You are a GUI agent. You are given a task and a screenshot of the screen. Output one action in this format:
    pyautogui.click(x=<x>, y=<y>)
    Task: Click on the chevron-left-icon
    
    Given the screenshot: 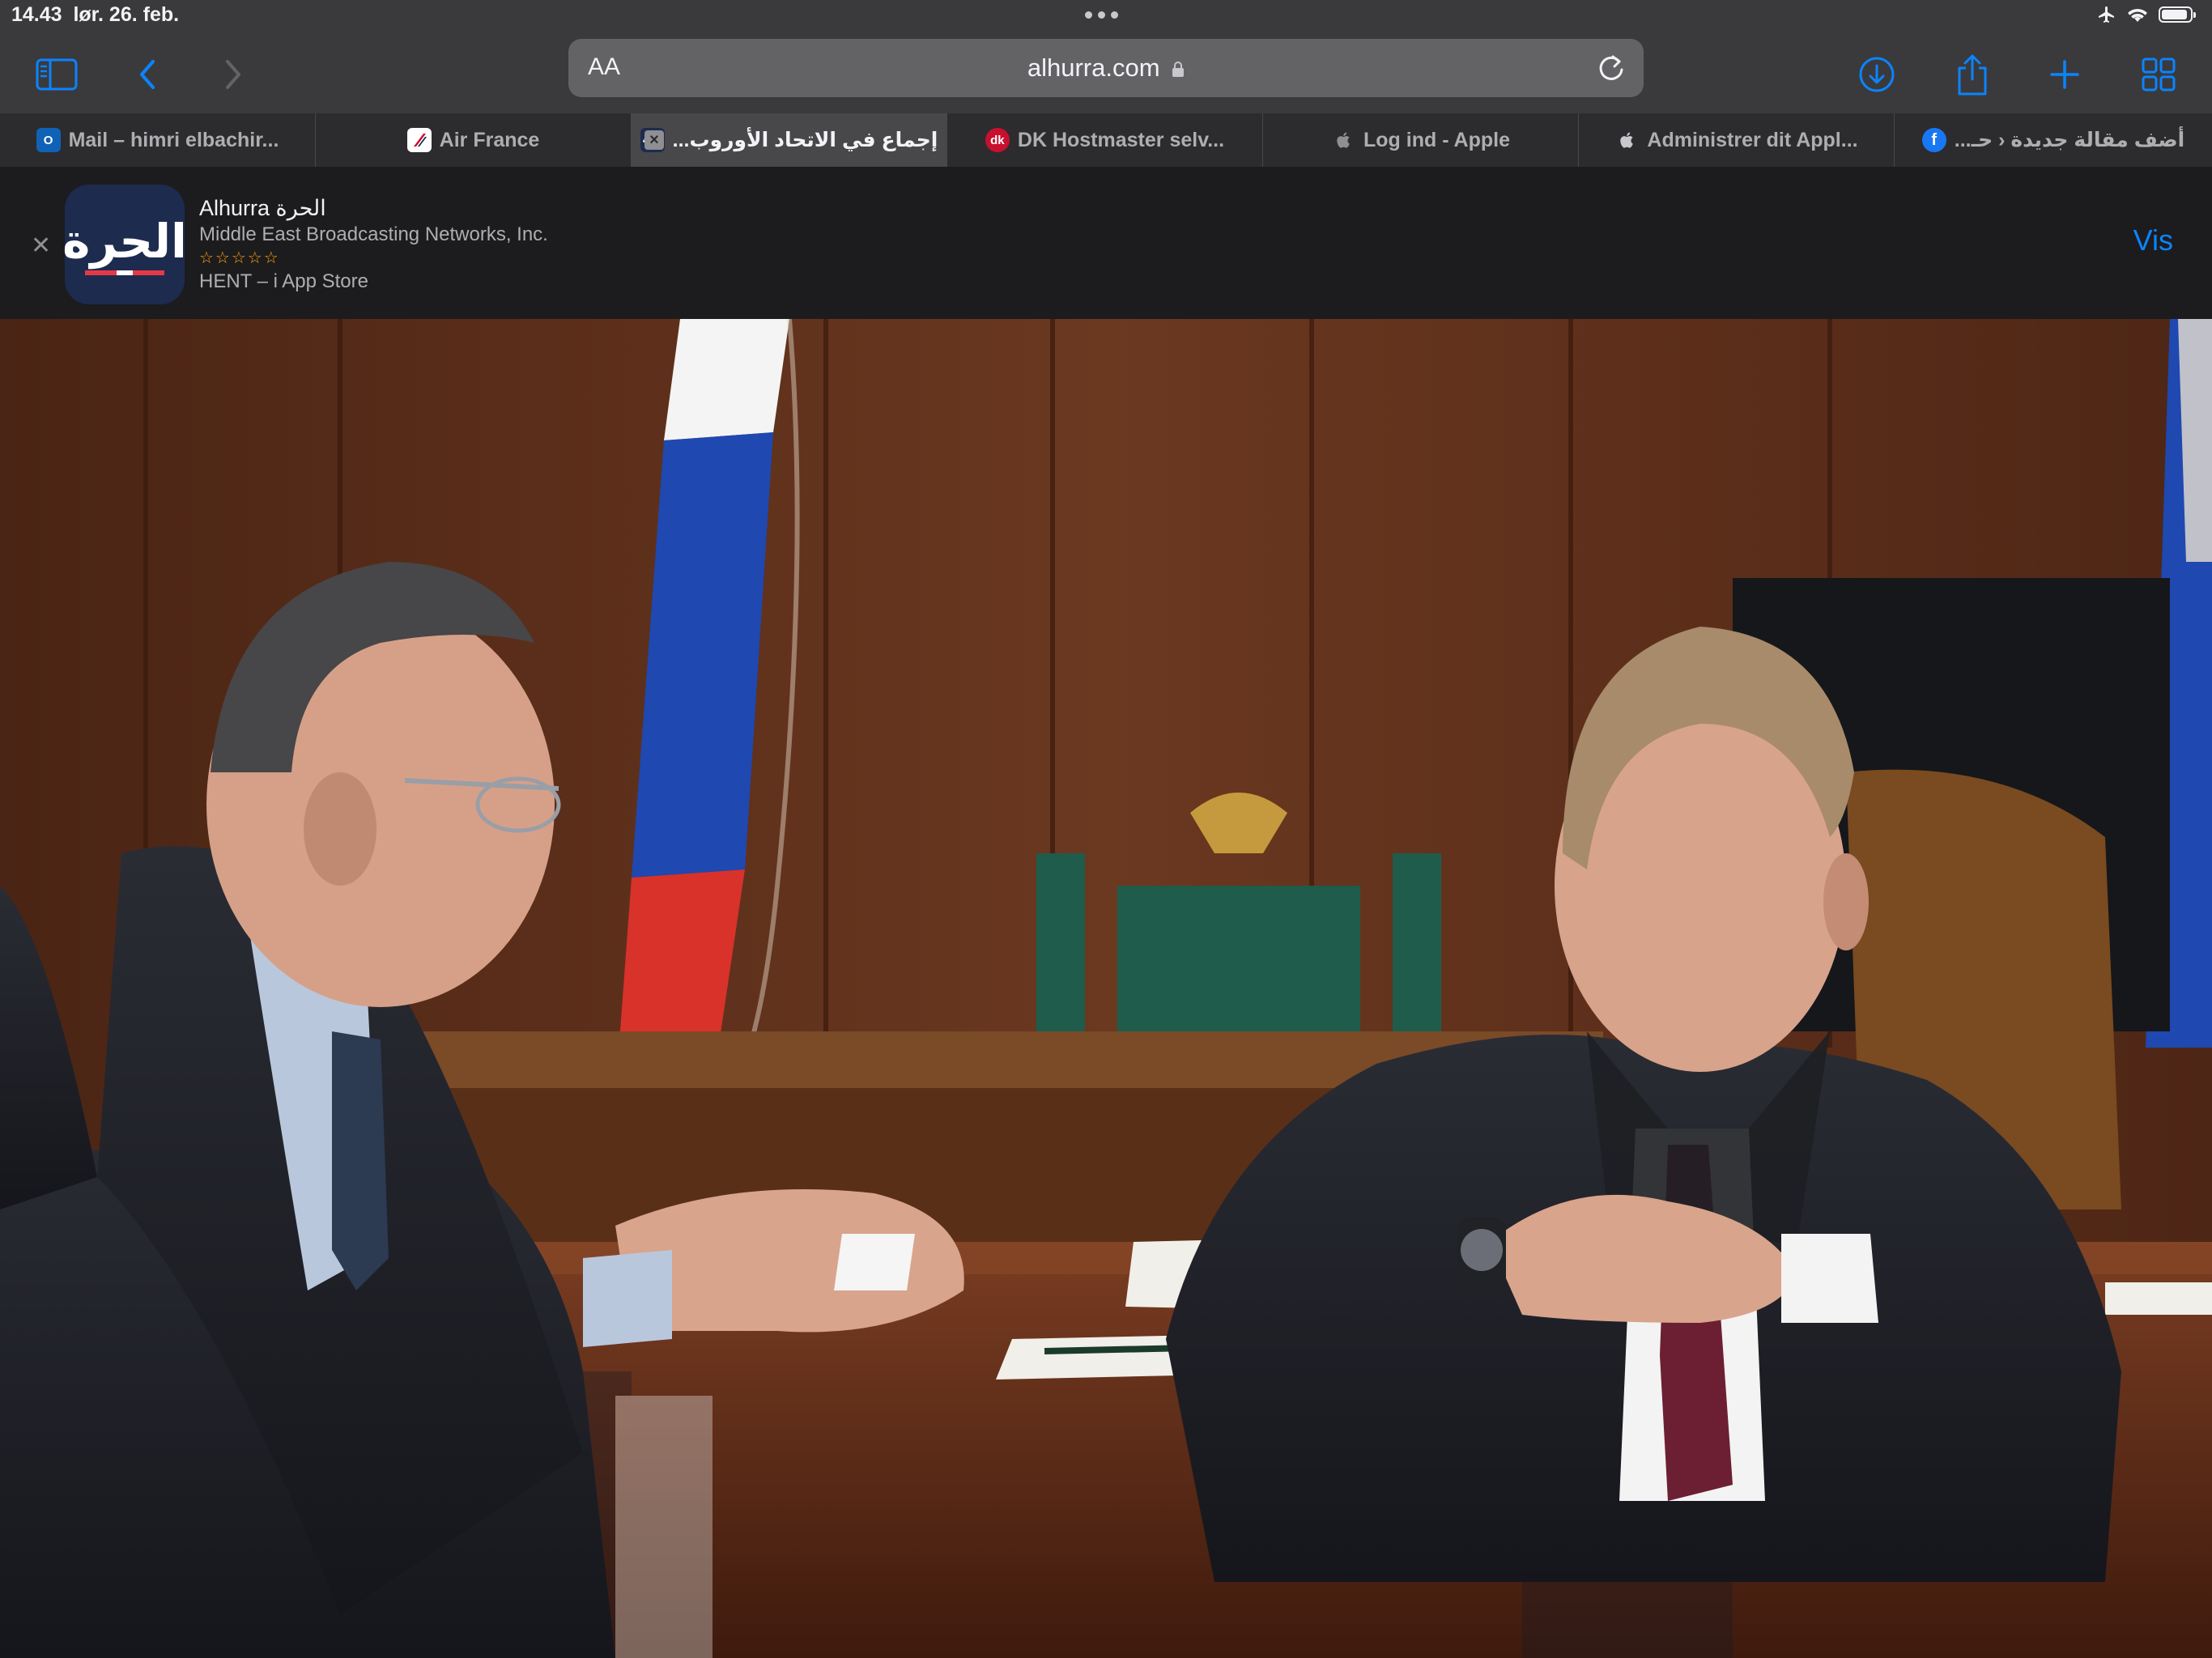 What is the action you would take?
    pyautogui.click(x=147, y=74)
    